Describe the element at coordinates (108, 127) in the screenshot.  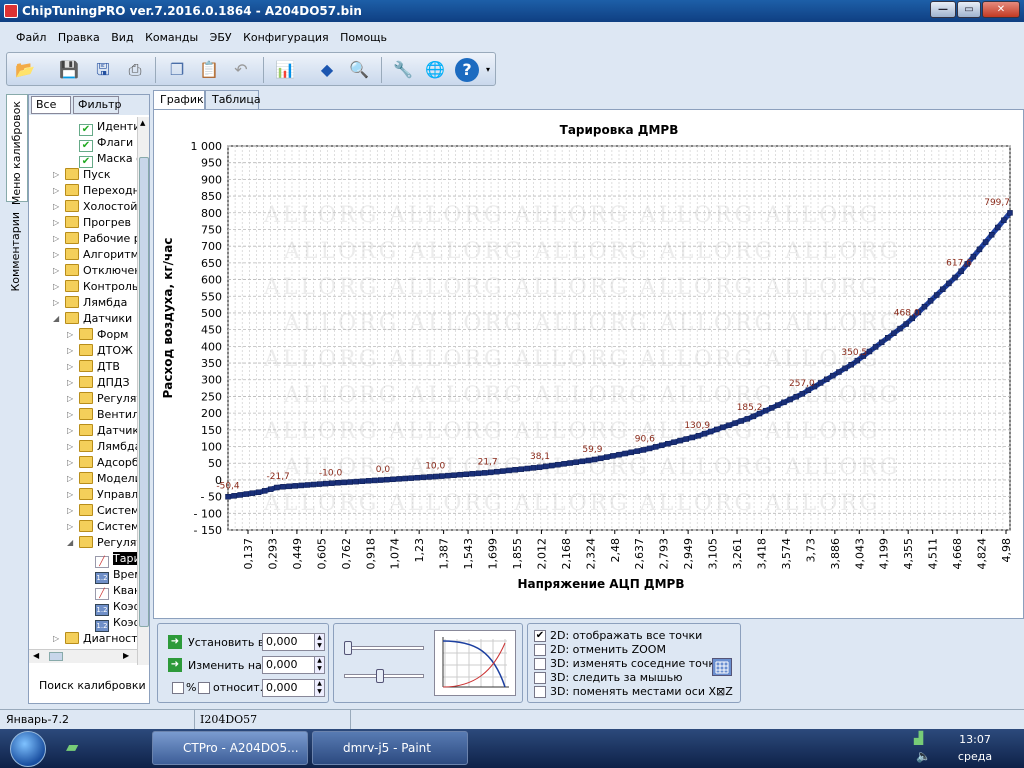
I see `tree-item: ✔Идентификация` at that location.